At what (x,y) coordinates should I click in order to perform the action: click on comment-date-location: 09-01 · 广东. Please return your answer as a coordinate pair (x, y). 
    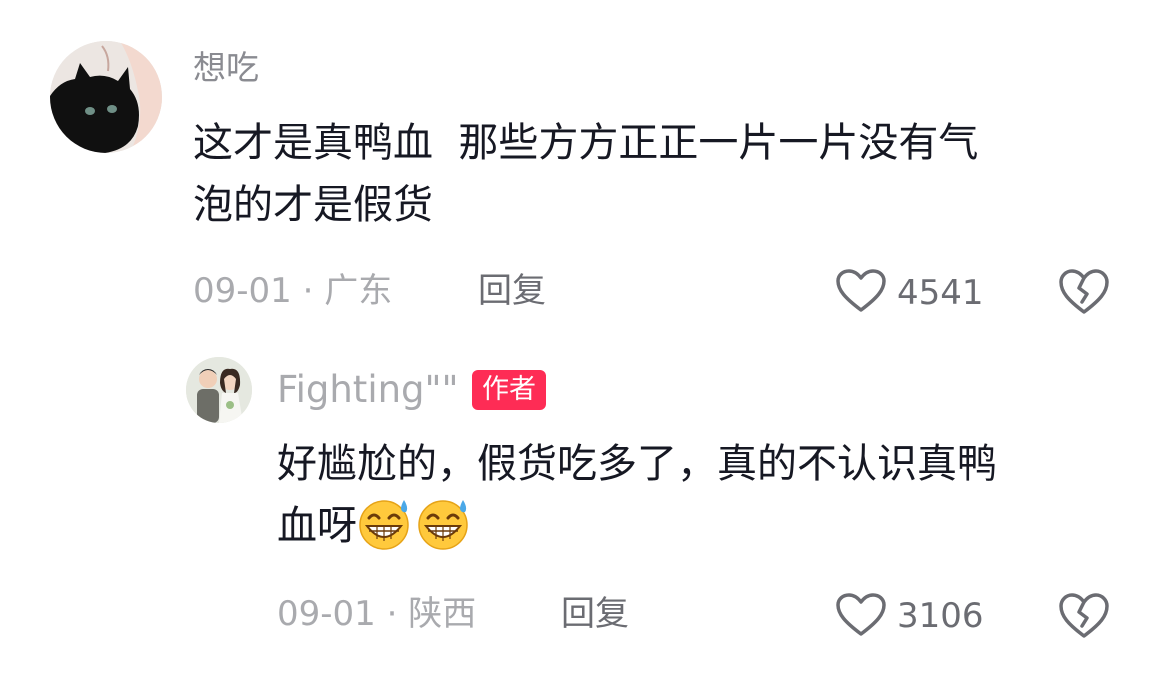
    Looking at the image, I should click on (293, 291).